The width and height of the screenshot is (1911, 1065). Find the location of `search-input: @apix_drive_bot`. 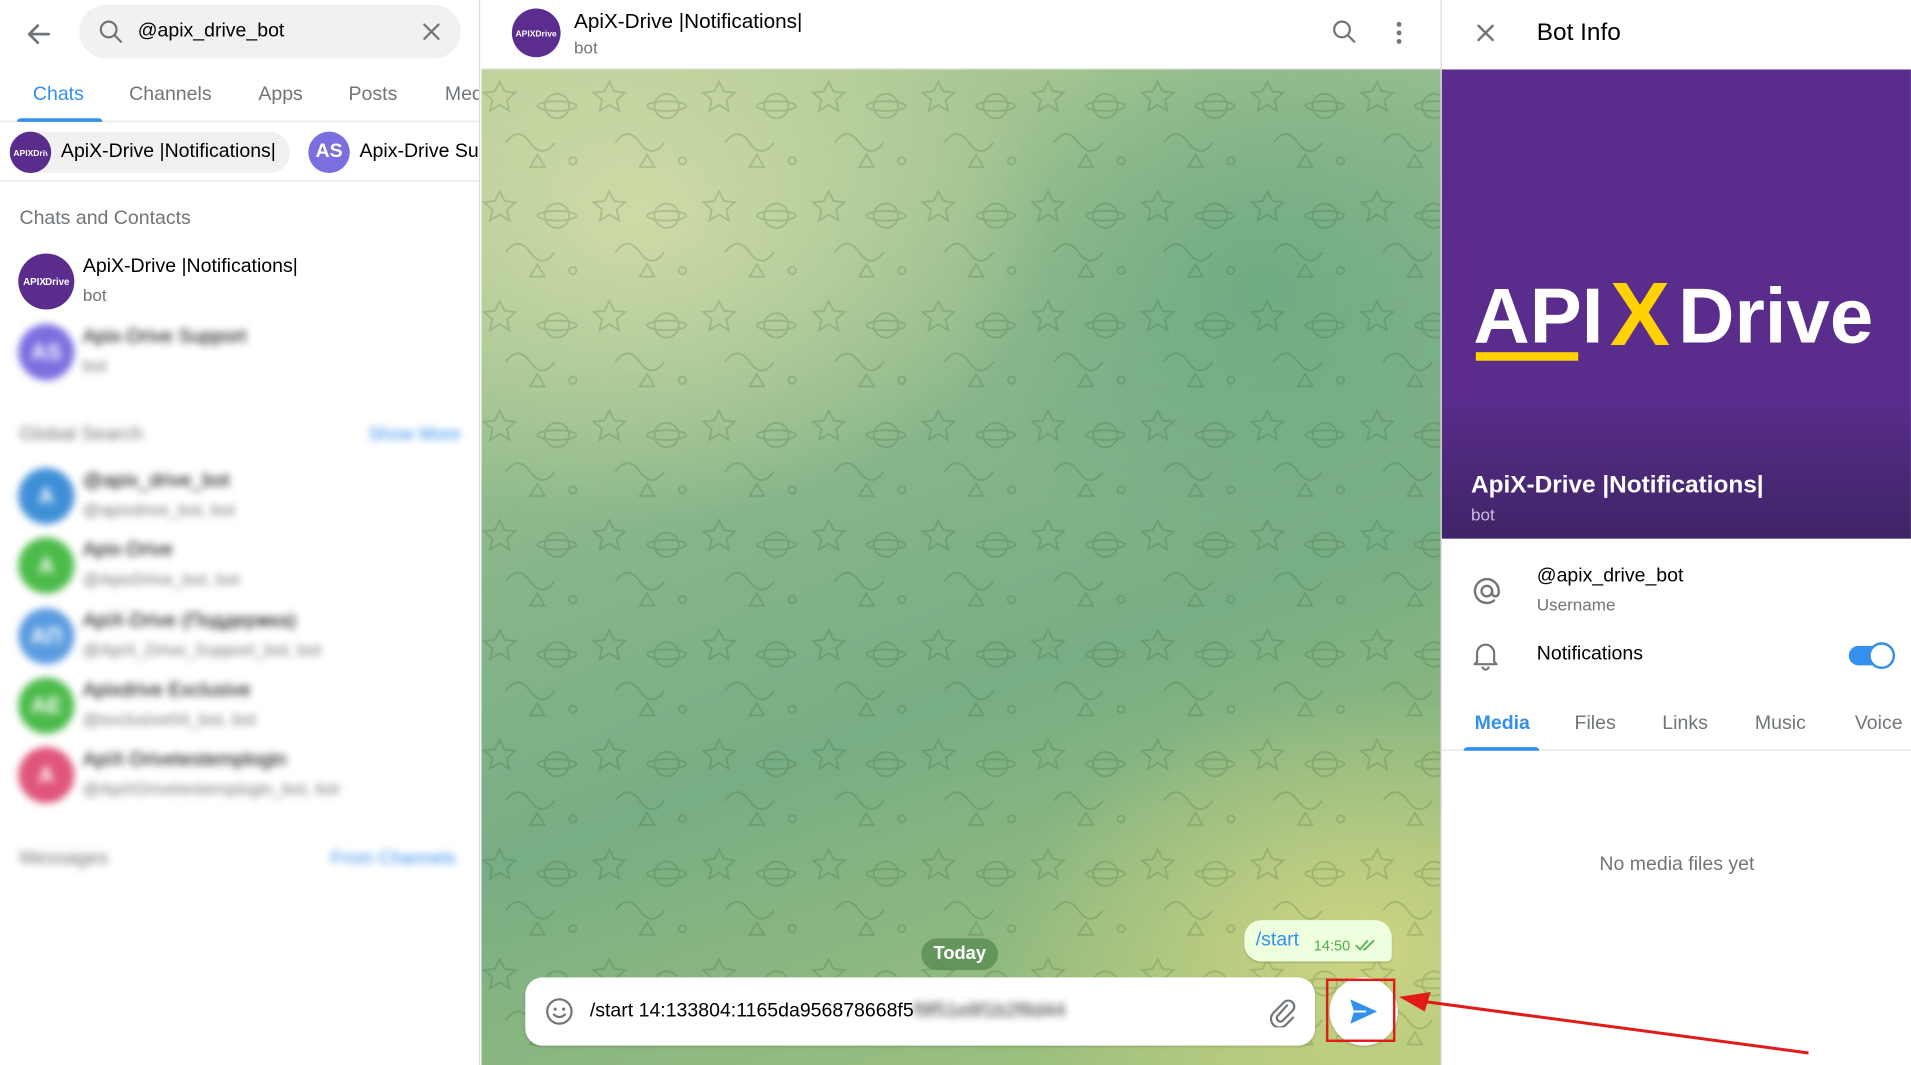

search-input: @apix_drive_bot is located at coordinates (270, 31).